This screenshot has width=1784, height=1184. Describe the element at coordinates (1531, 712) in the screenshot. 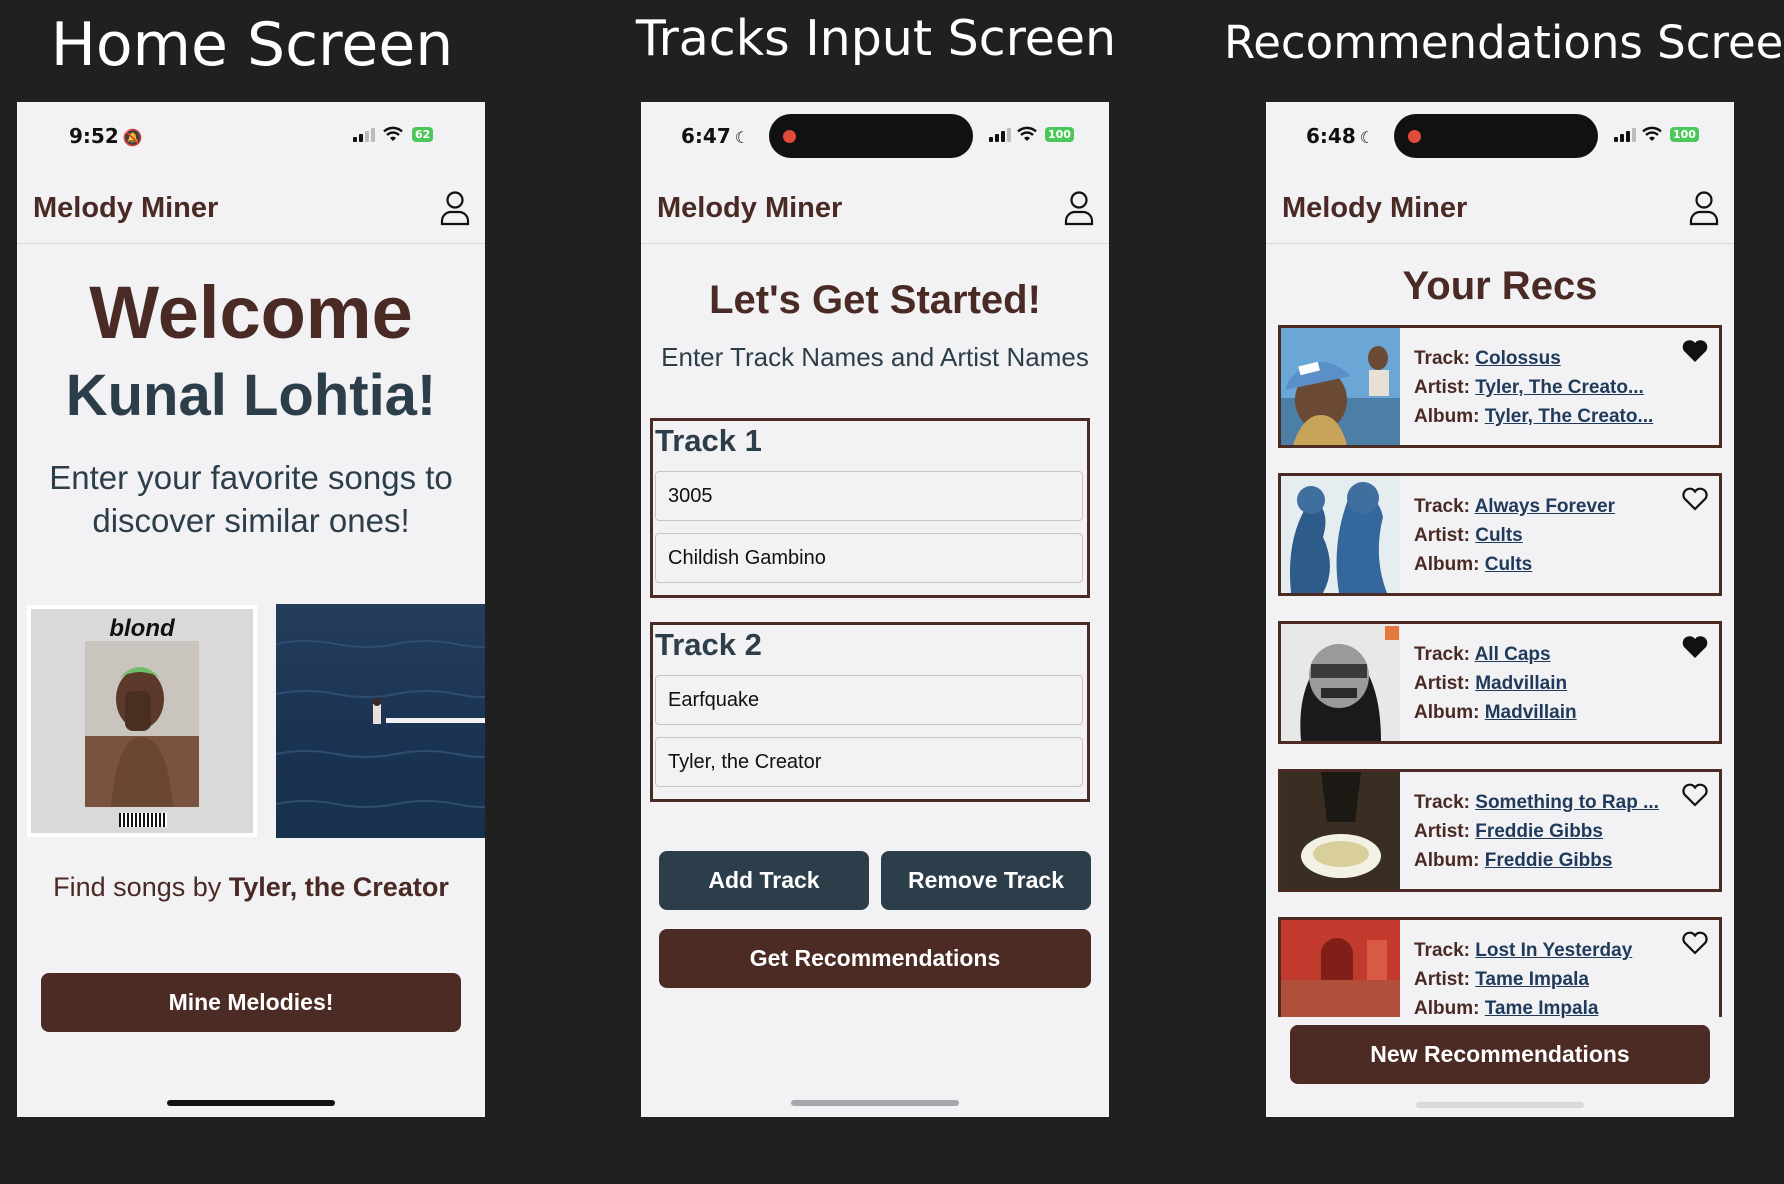

I see `album-link: Madvillain` at that location.